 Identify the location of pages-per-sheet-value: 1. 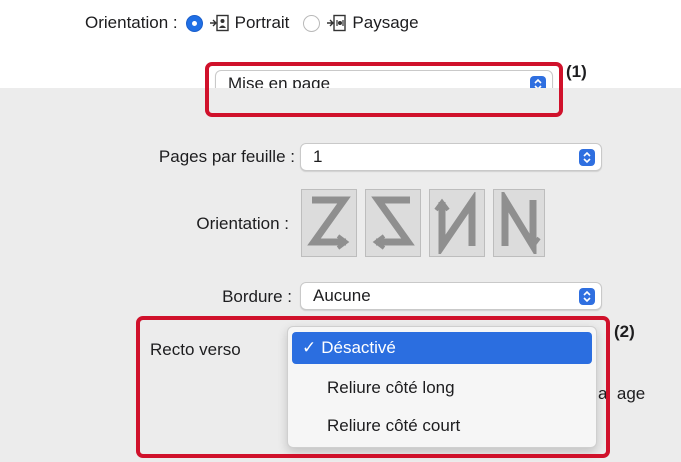
(318, 156).